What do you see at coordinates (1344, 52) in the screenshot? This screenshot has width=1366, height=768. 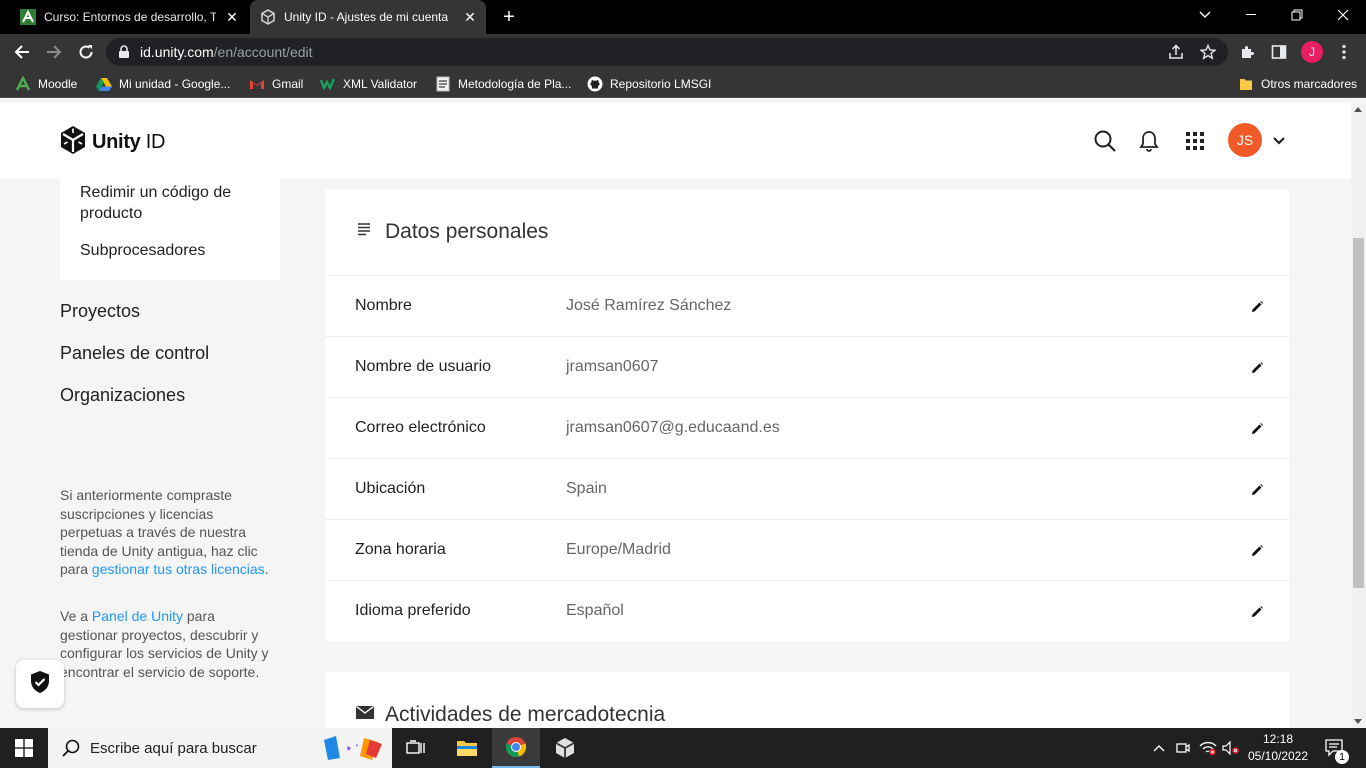 I see `browser-menu-icon` at bounding box center [1344, 52].